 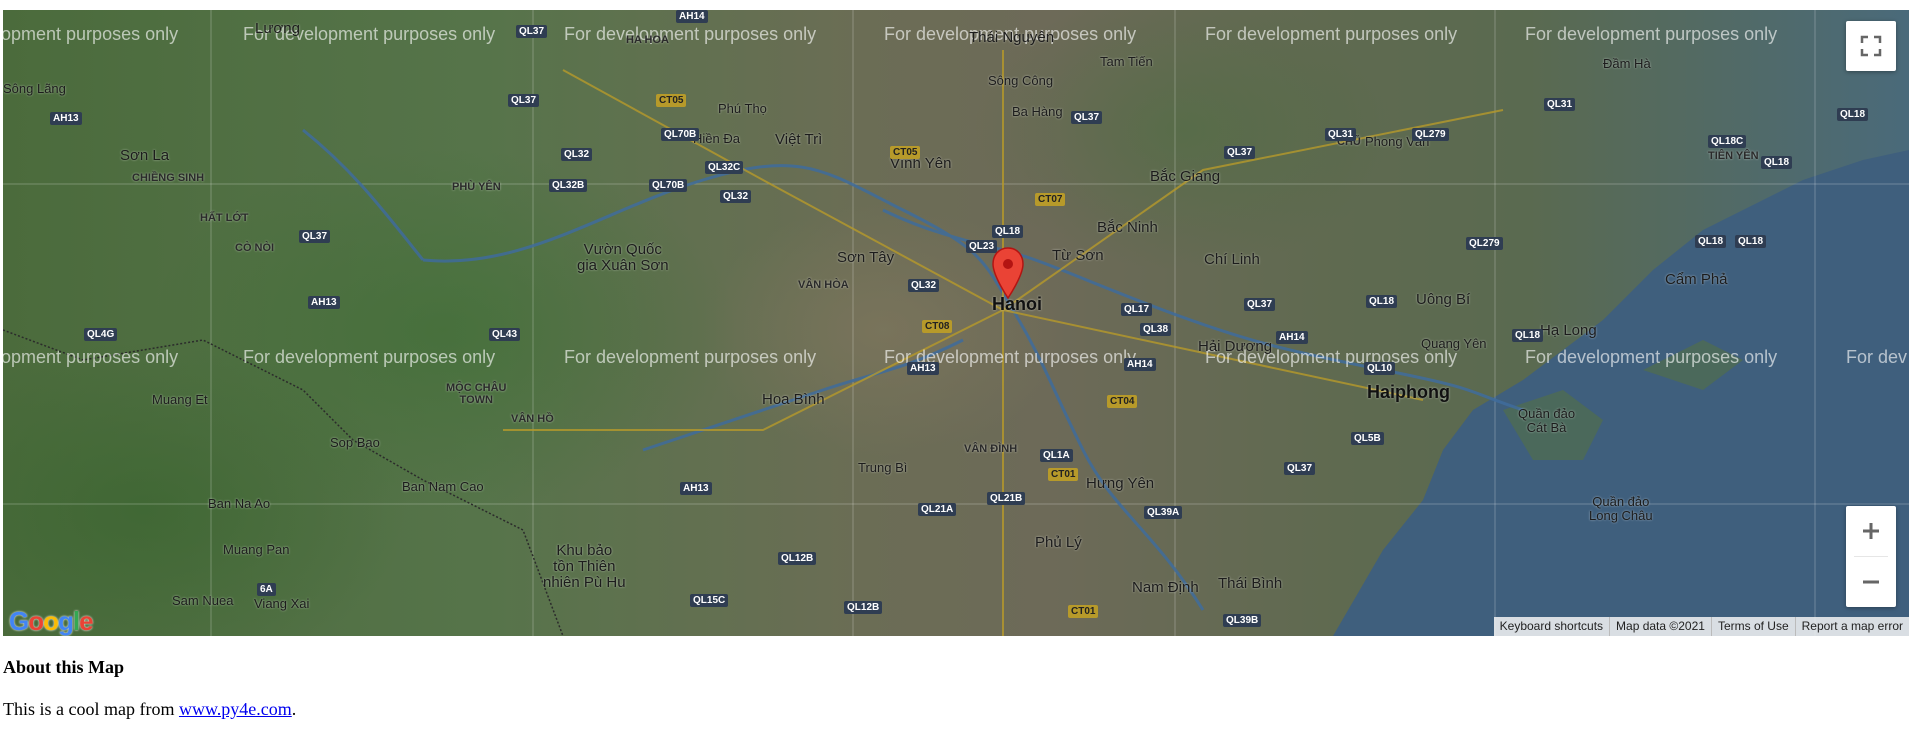 I want to click on road-shield: CT07, so click(x=1050, y=199).